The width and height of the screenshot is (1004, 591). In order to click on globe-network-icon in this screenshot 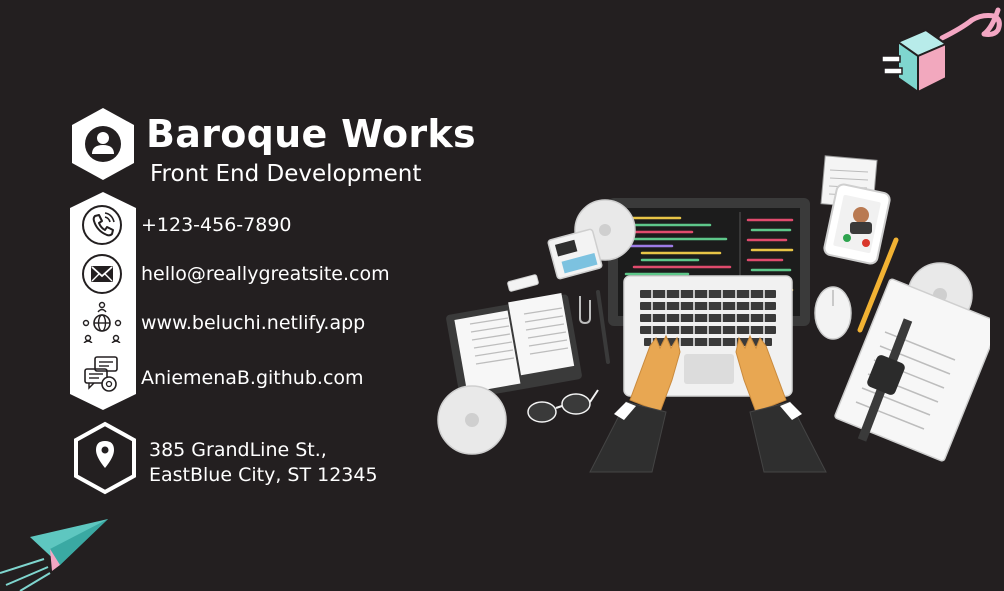, I will do `click(102, 322)`.